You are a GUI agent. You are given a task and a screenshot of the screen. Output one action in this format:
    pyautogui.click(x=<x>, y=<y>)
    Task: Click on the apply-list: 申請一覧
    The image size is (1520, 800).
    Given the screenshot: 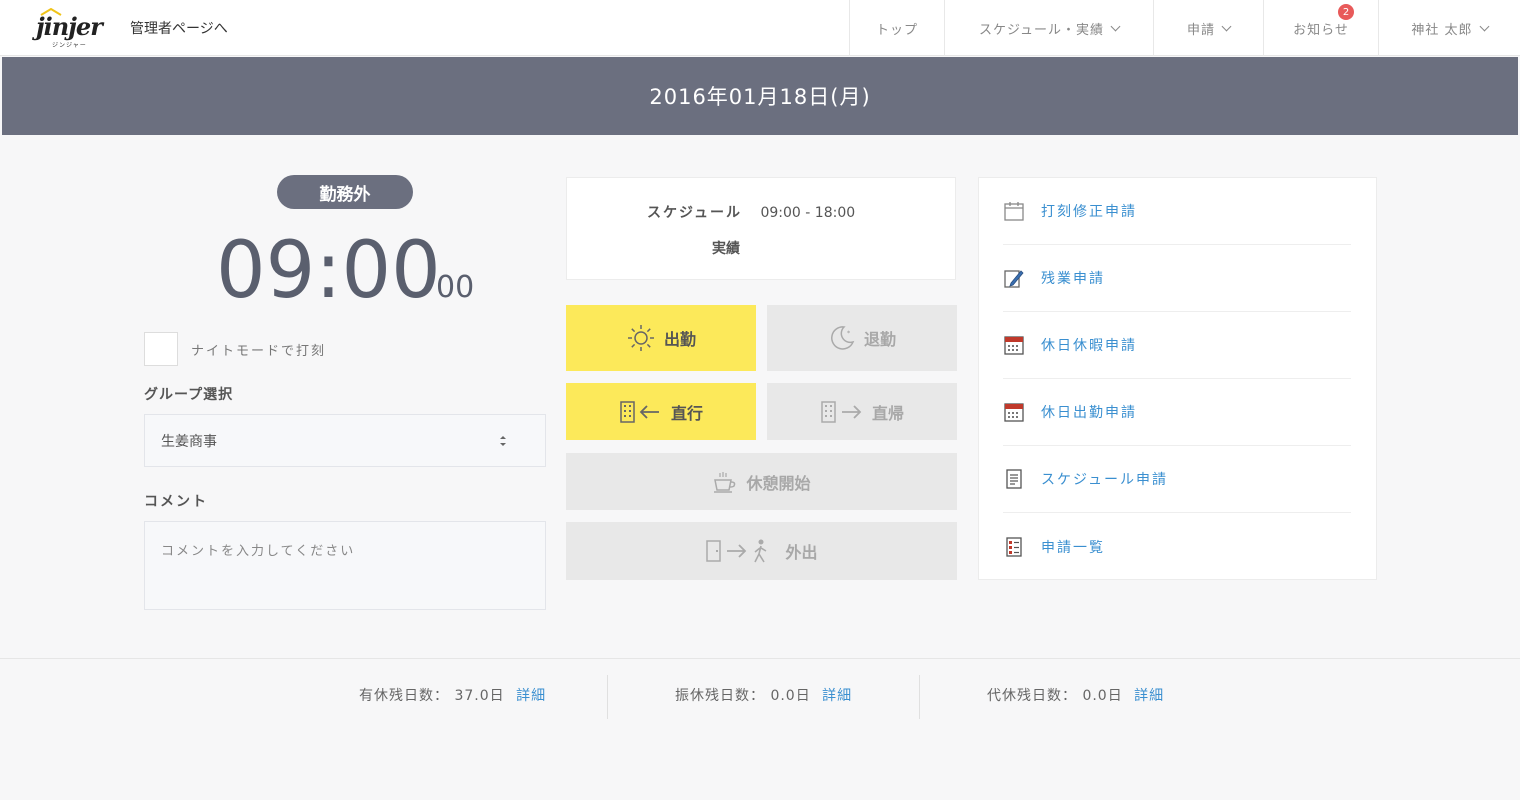 What is the action you would take?
    pyautogui.click(x=1177, y=546)
    